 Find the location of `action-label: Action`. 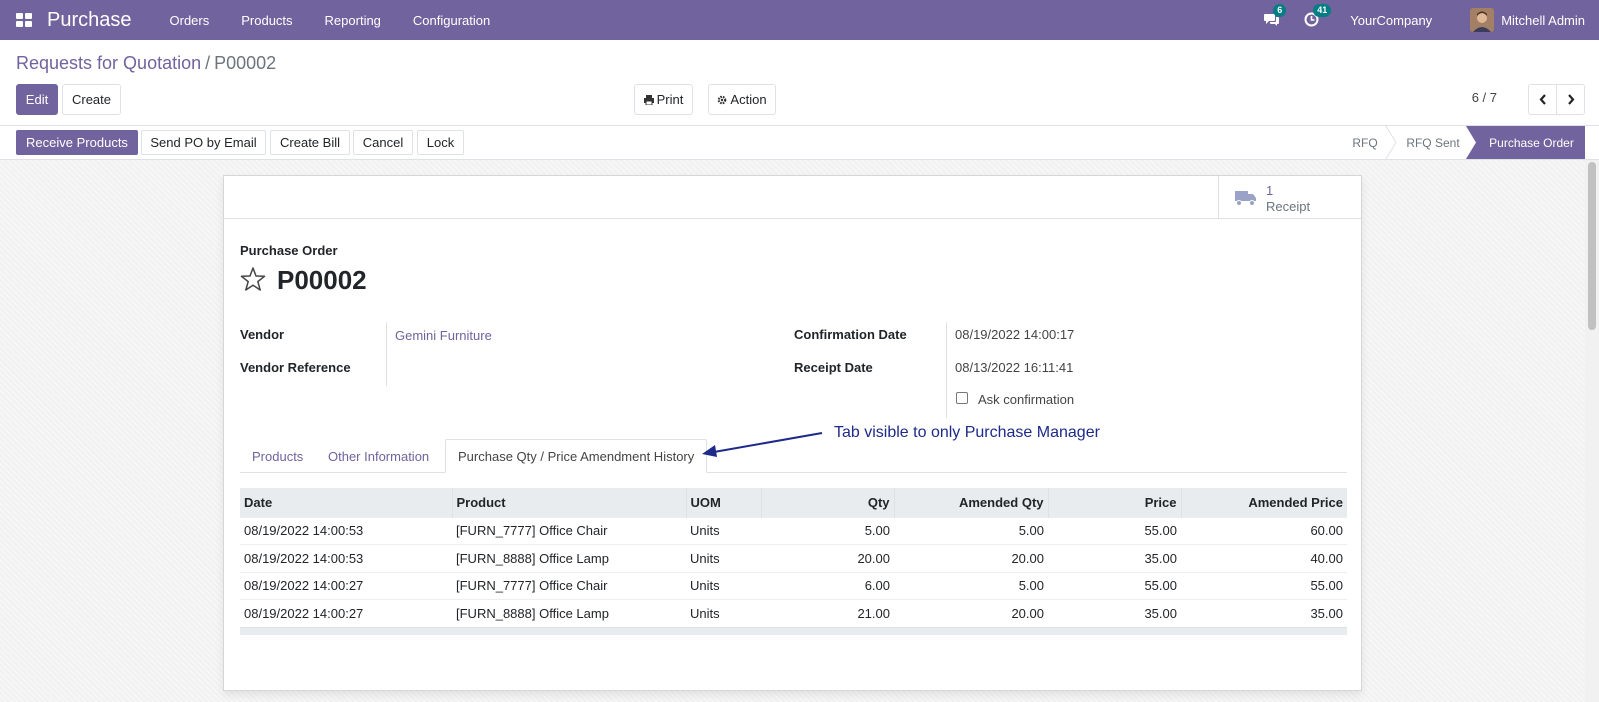

action-label: Action is located at coordinates (748, 99).